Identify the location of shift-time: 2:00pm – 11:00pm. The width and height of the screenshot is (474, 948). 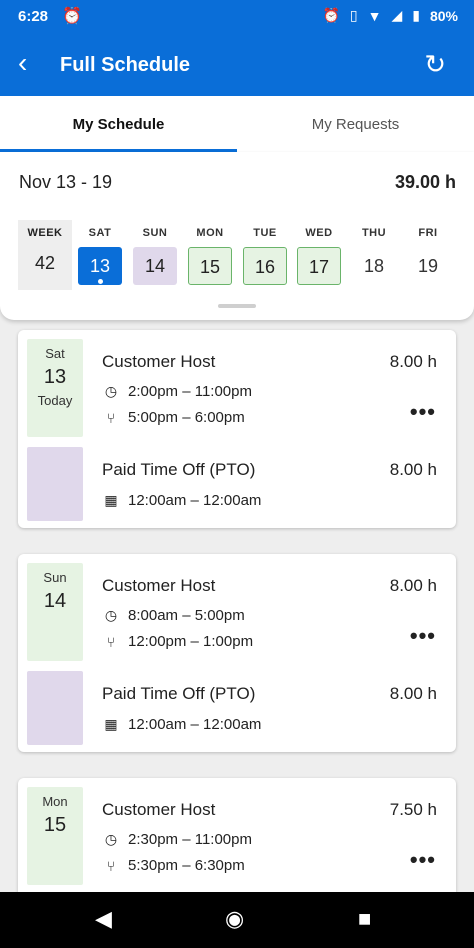
(190, 391).